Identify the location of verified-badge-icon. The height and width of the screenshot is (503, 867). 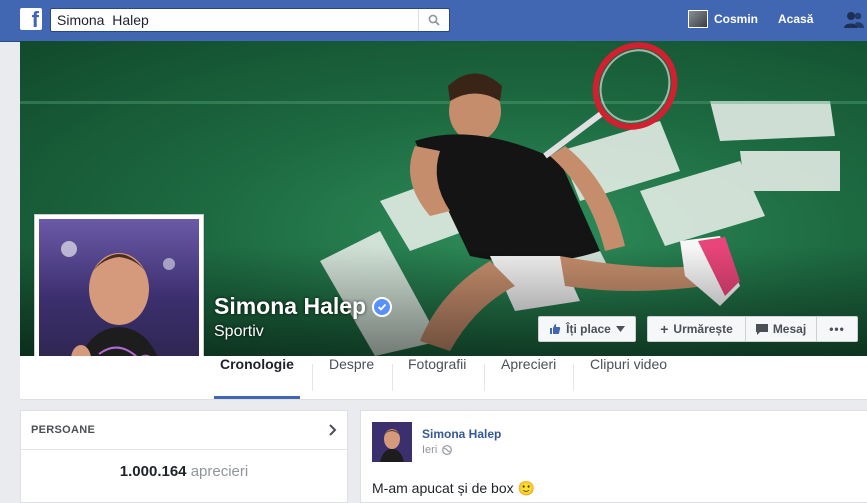
(382, 306).